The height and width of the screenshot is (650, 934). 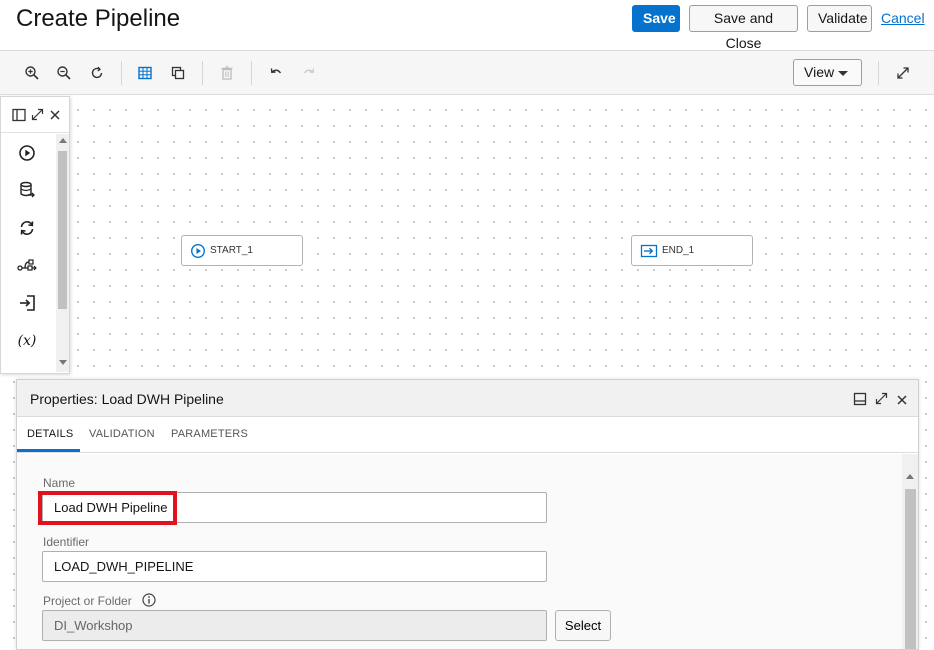 I want to click on view-menu-label: View, so click(x=819, y=72).